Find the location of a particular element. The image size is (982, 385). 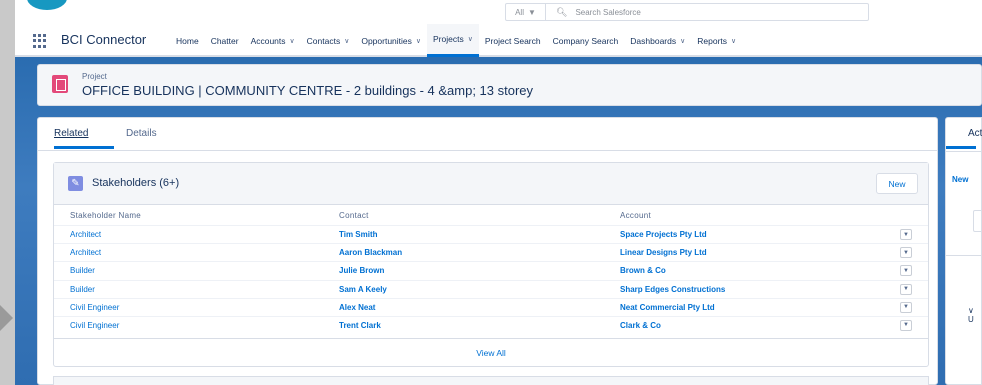

column-header-account: Account is located at coordinates (635, 215).